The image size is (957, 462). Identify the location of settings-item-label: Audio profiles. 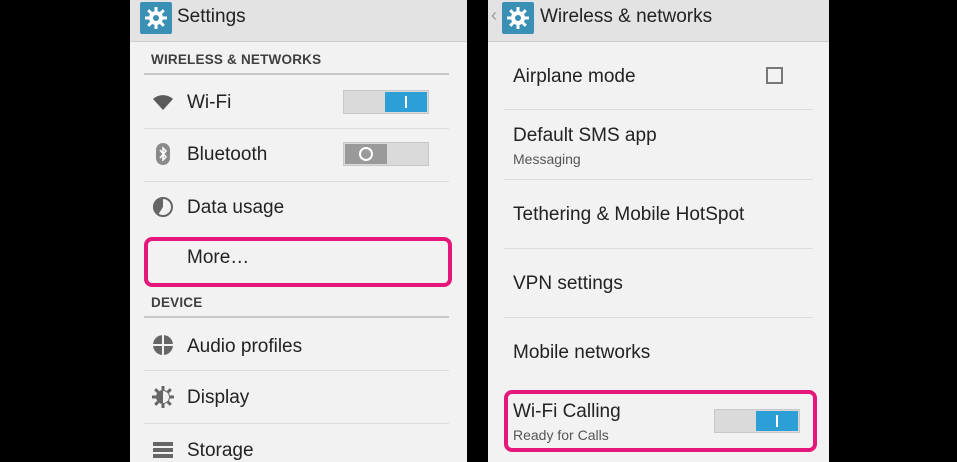
(245, 346).